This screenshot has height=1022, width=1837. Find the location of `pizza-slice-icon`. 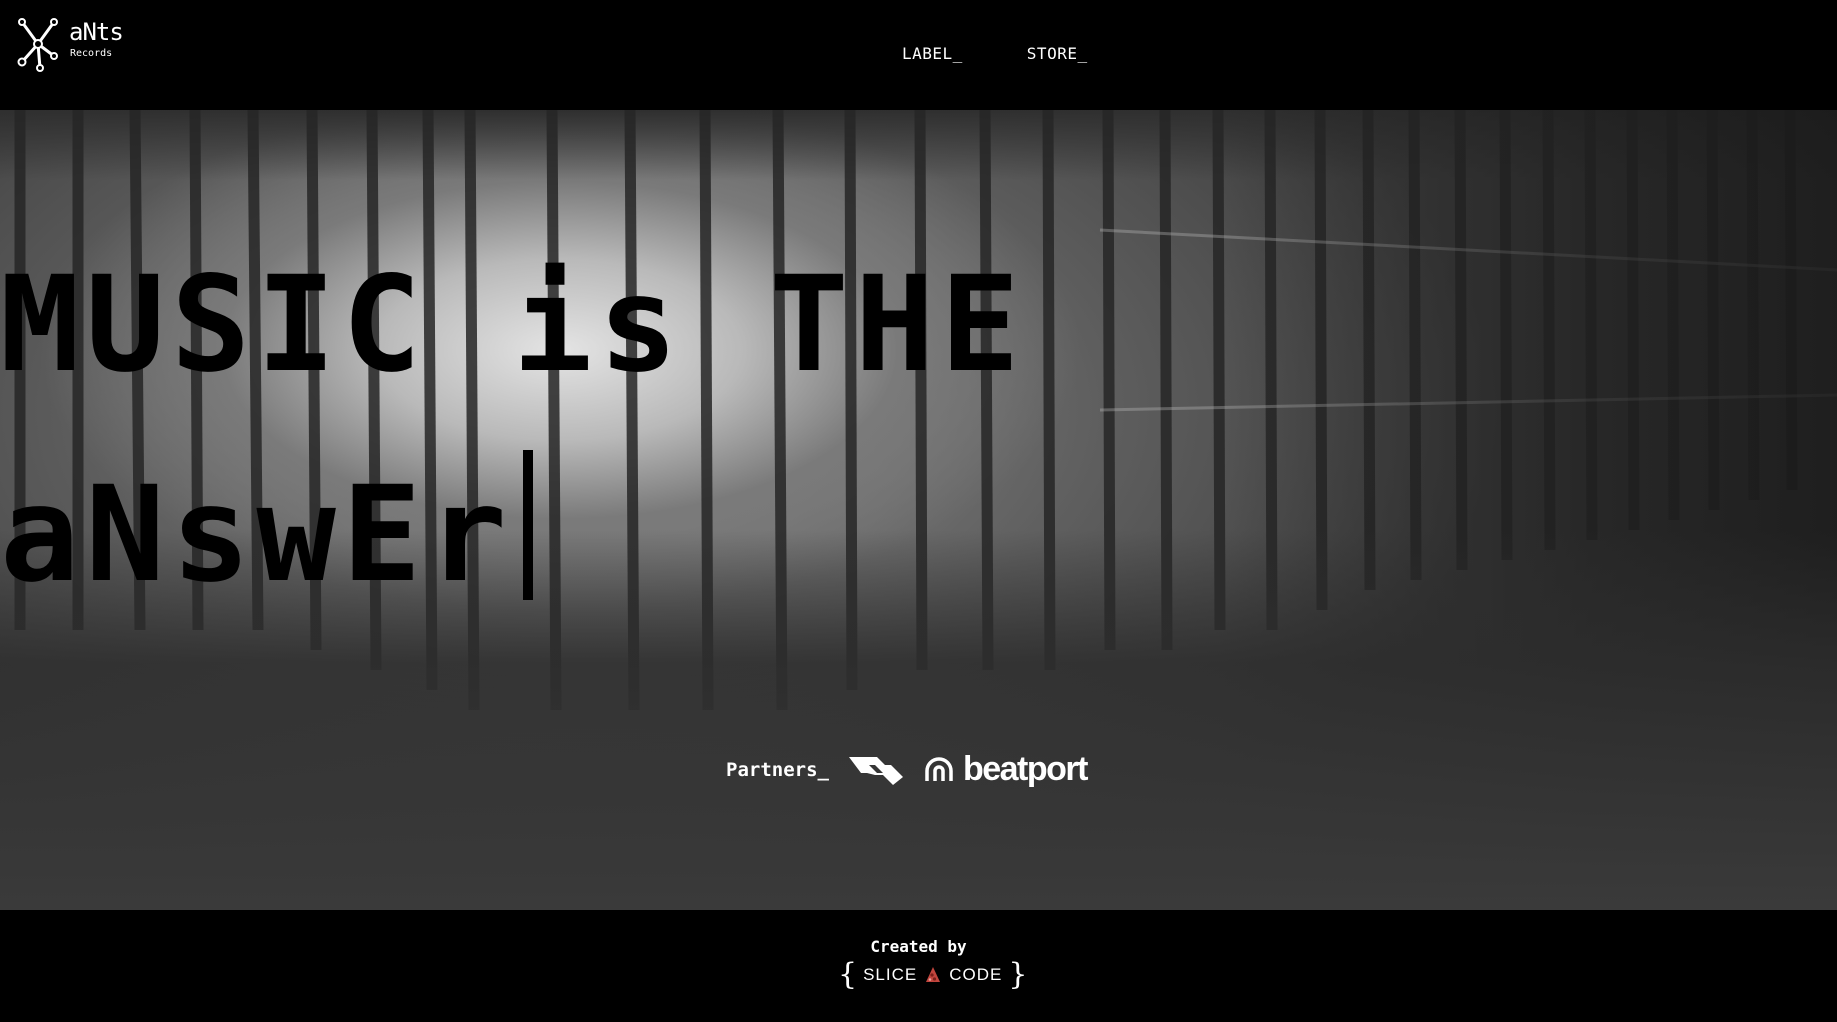

pizza-slice-icon is located at coordinates (933, 974).